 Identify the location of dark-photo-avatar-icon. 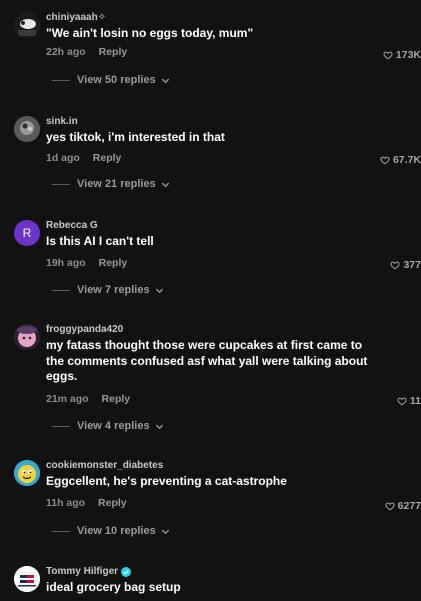
(27, 25).